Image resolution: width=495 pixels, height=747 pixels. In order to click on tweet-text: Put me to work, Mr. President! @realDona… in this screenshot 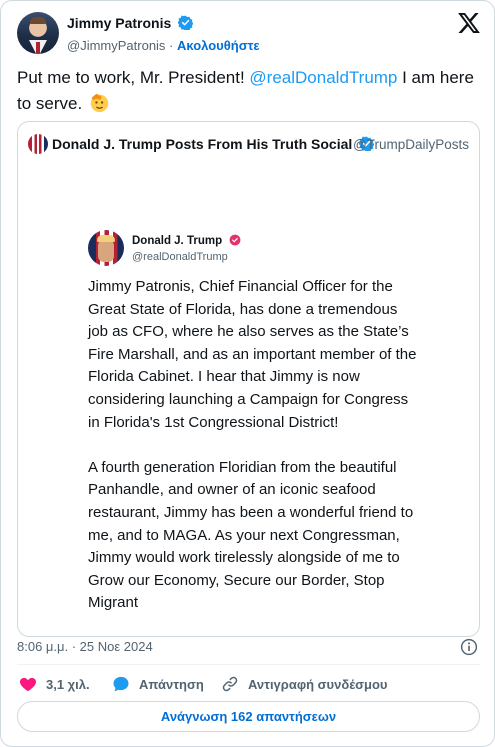, I will do `click(247, 91)`.